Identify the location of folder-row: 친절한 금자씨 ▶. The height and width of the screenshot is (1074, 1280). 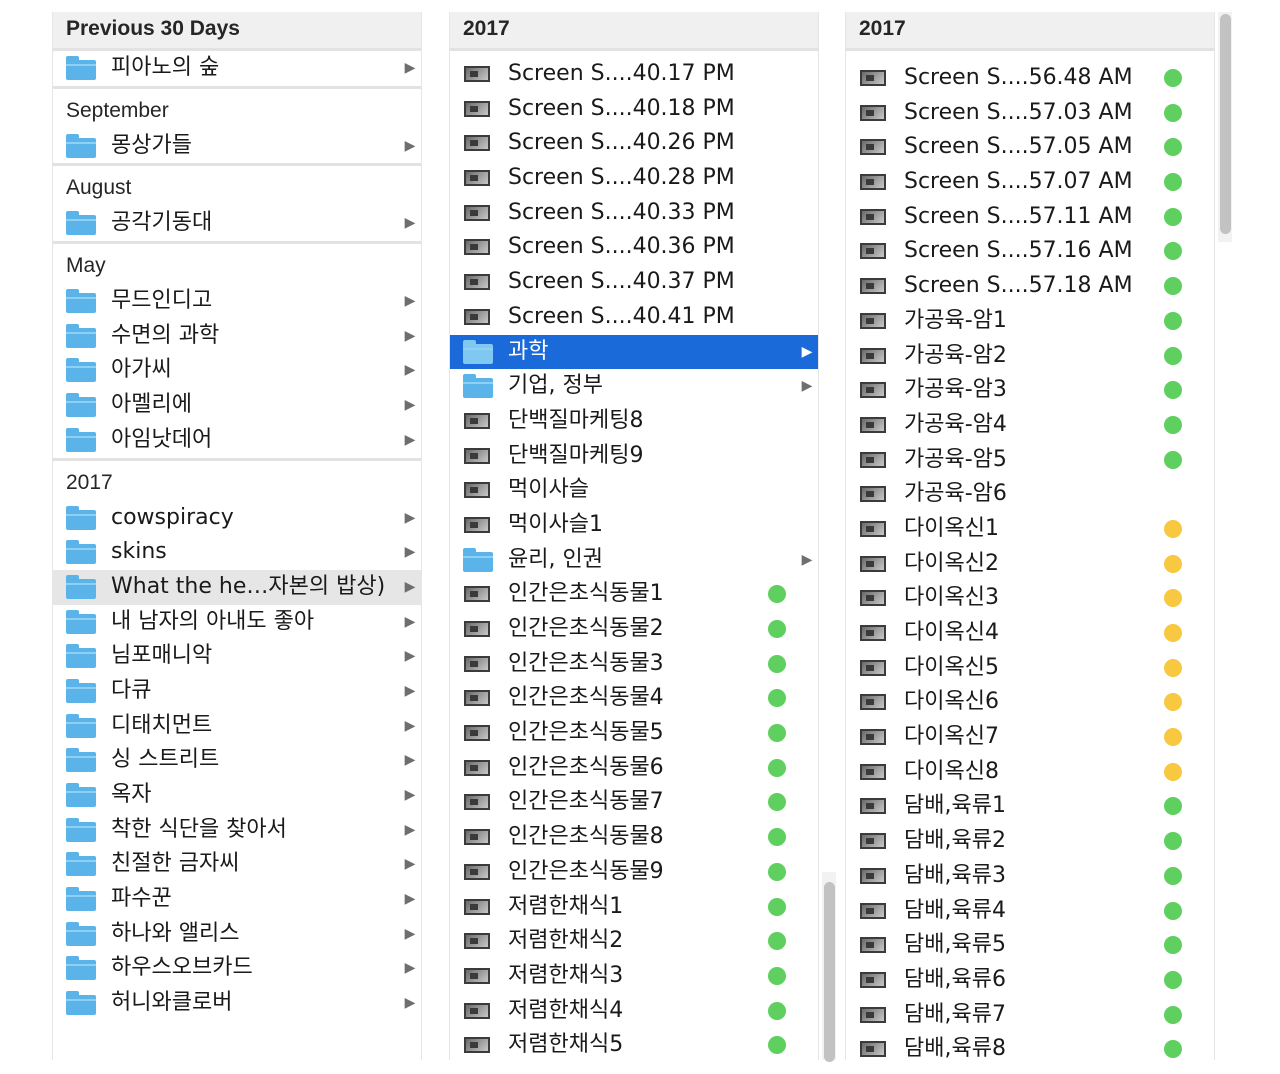
(237, 864).